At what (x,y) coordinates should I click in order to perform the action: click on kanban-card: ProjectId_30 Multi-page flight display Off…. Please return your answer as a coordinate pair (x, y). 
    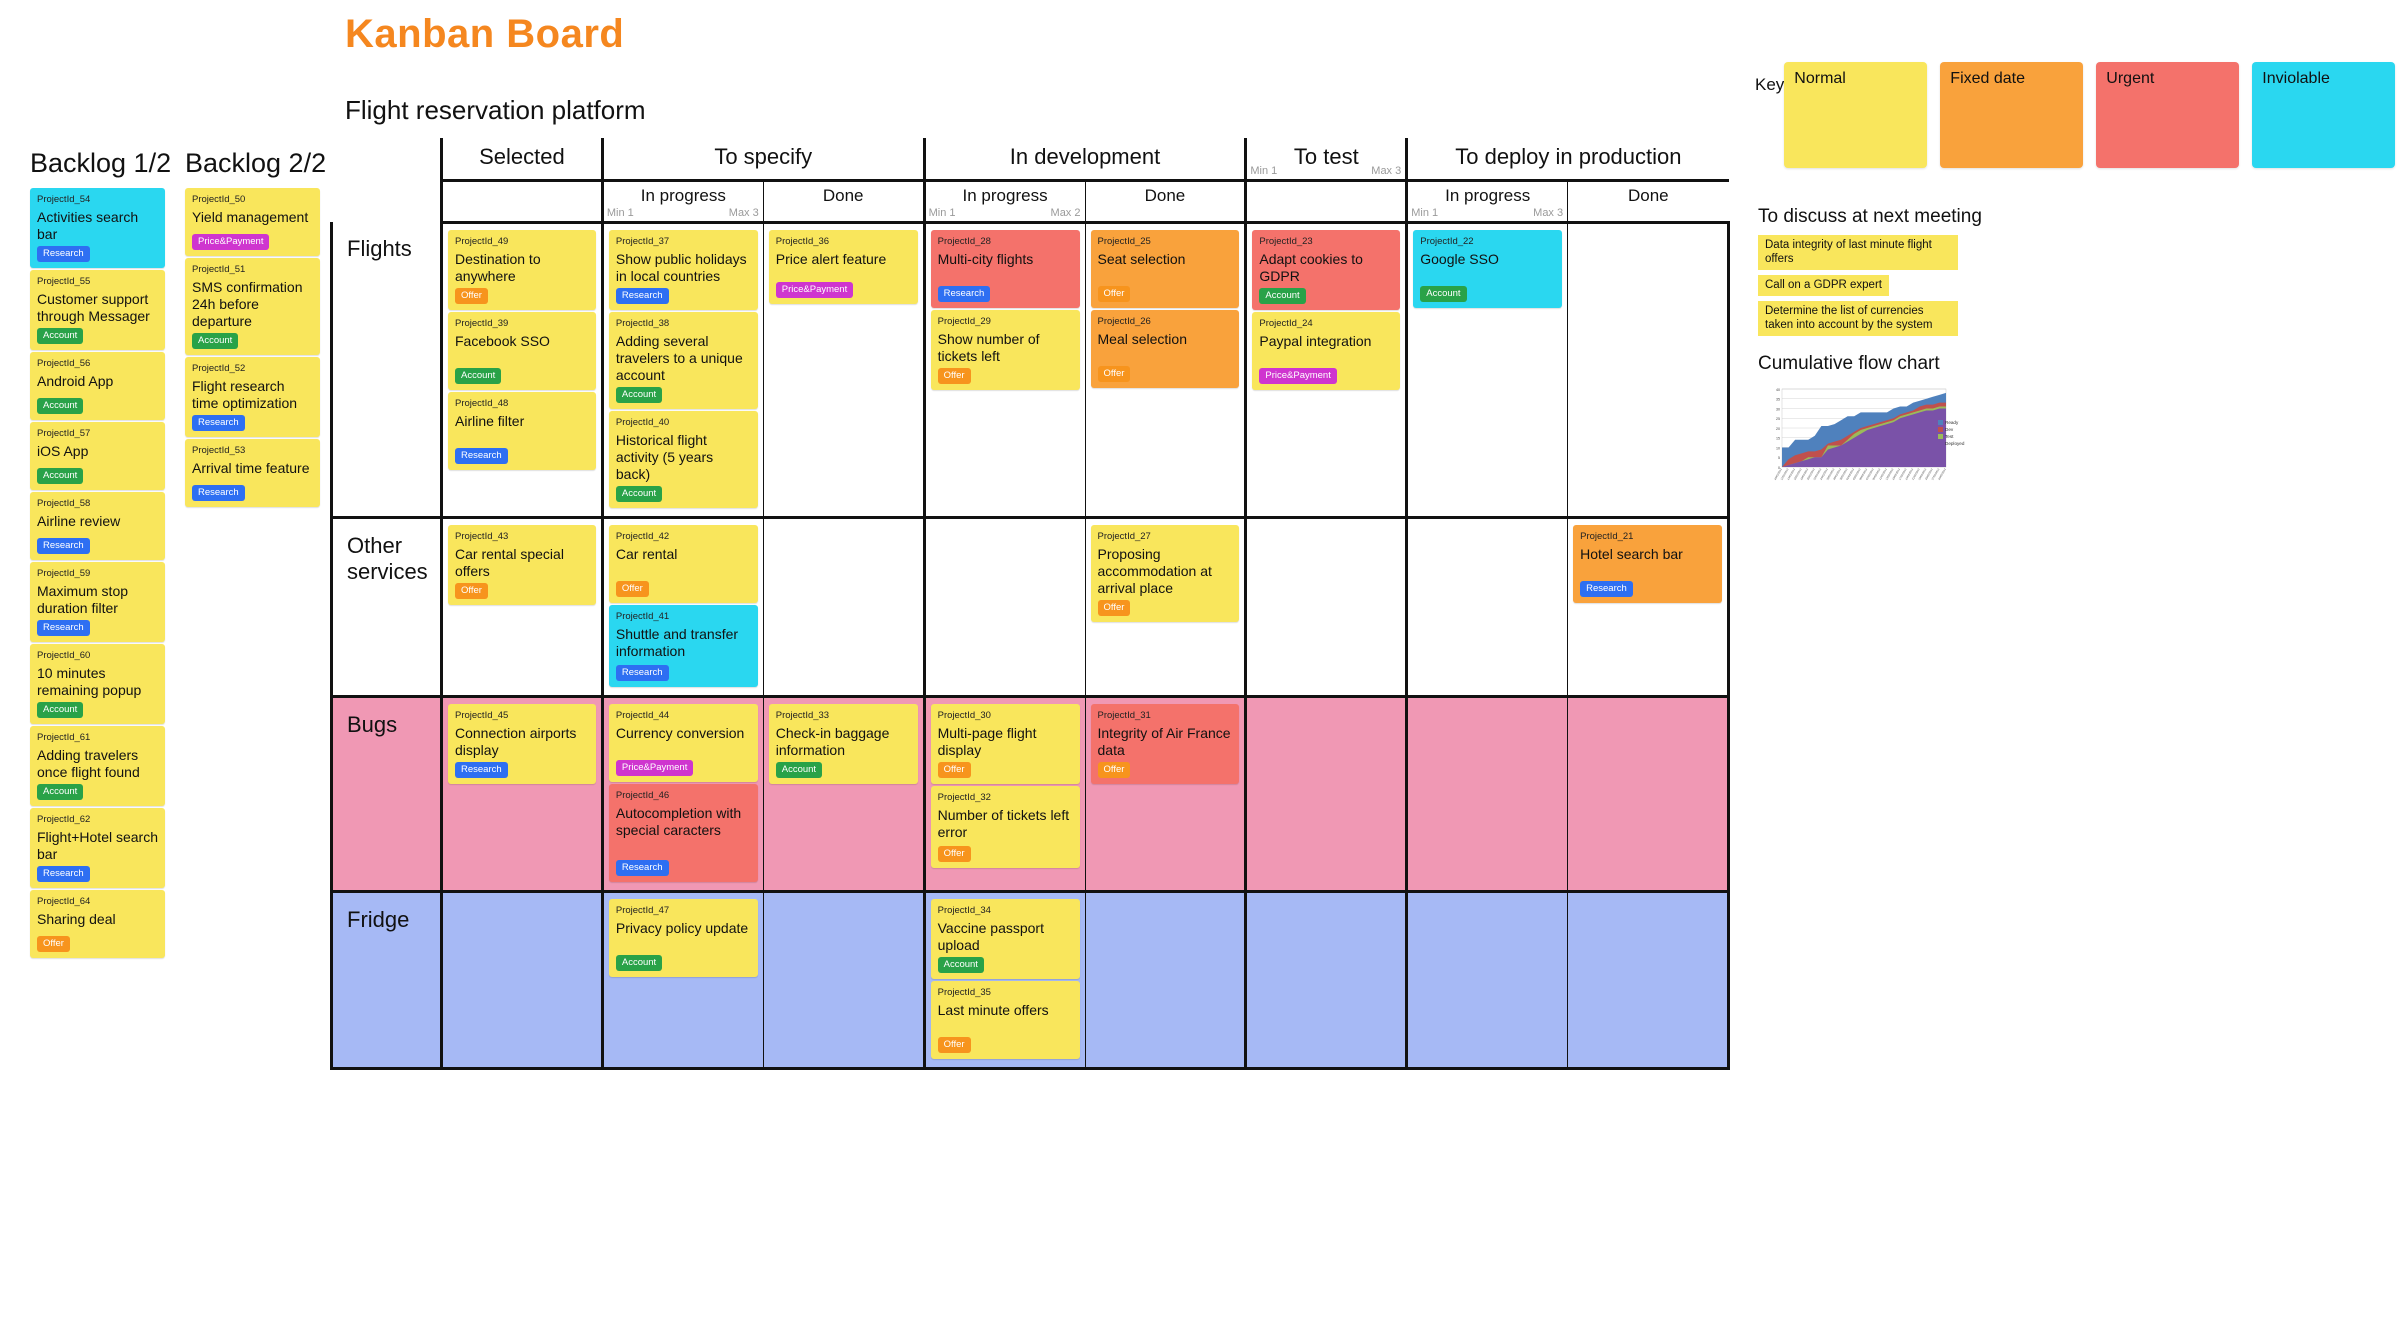
    Looking at the image, I should click on (1005, 743).